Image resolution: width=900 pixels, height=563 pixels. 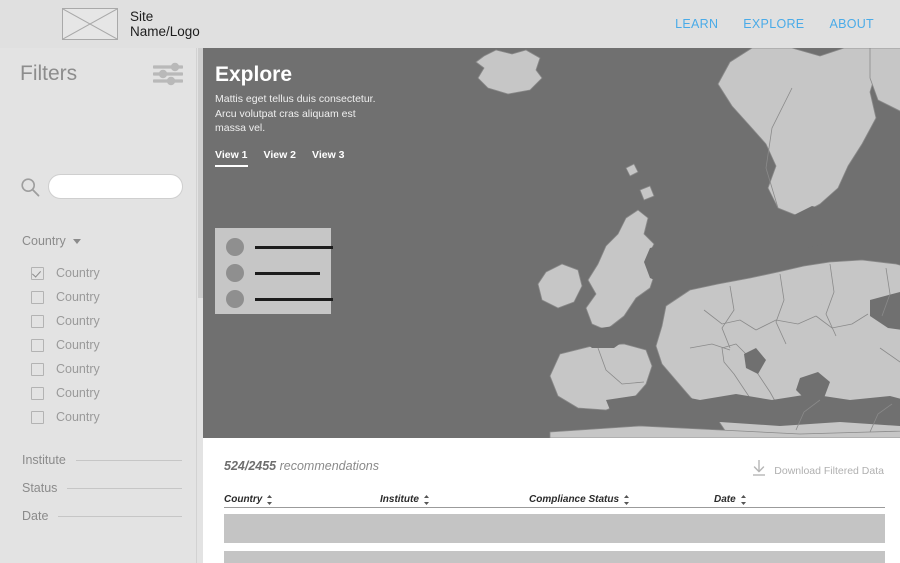 I want to click on filters-header: Filters, so click(x=102, y=74).